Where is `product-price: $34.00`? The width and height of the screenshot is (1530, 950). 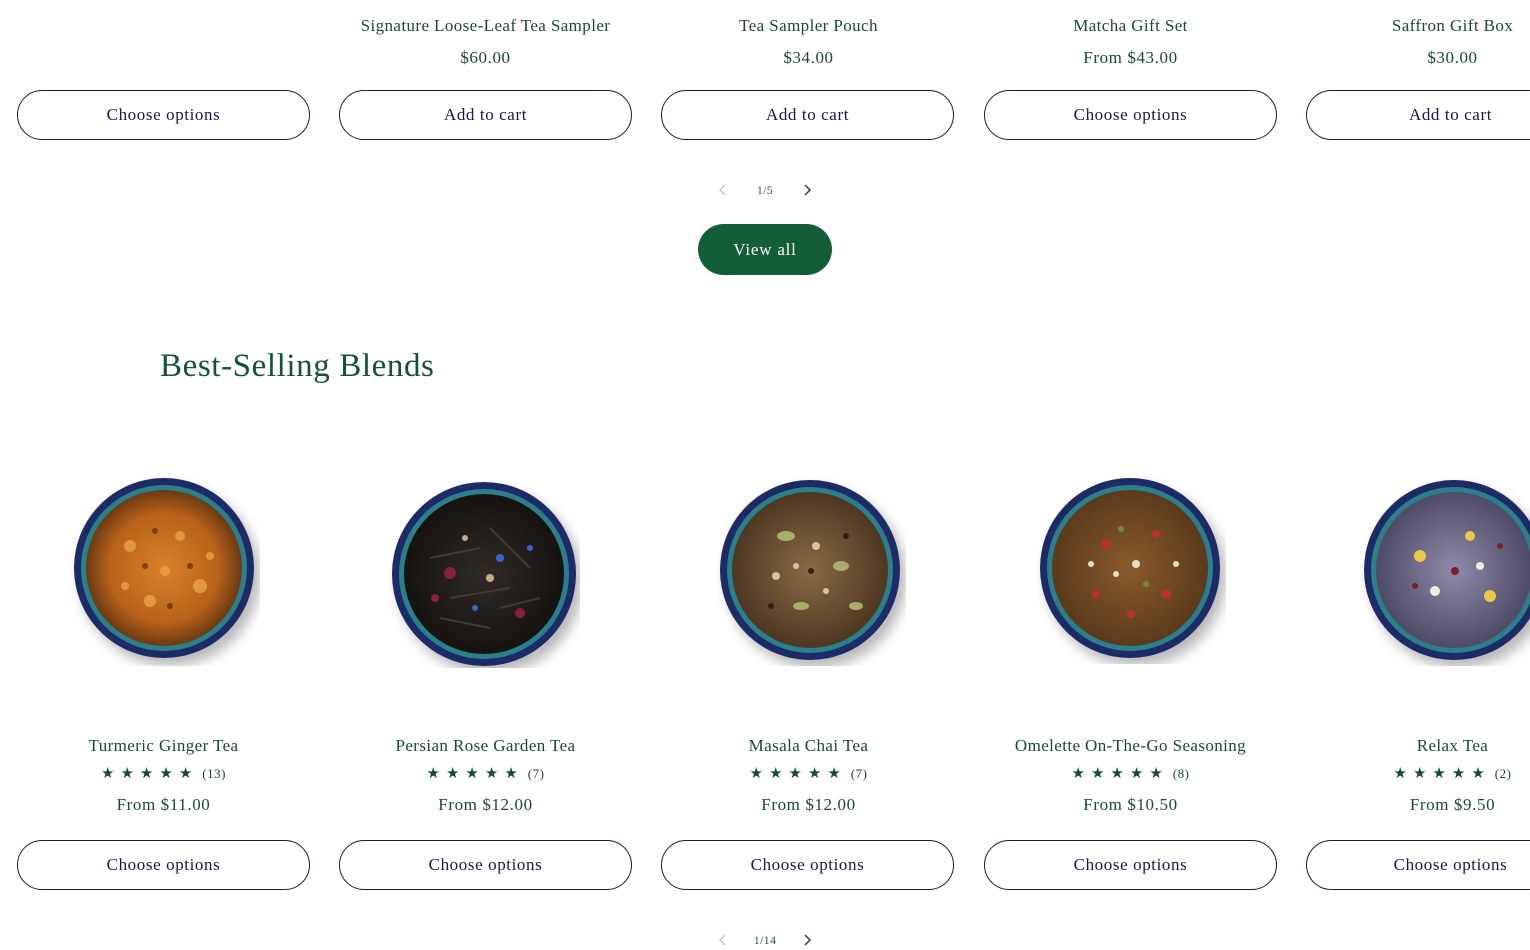 product-price: $34.00 is located at coordinates (808, 57).